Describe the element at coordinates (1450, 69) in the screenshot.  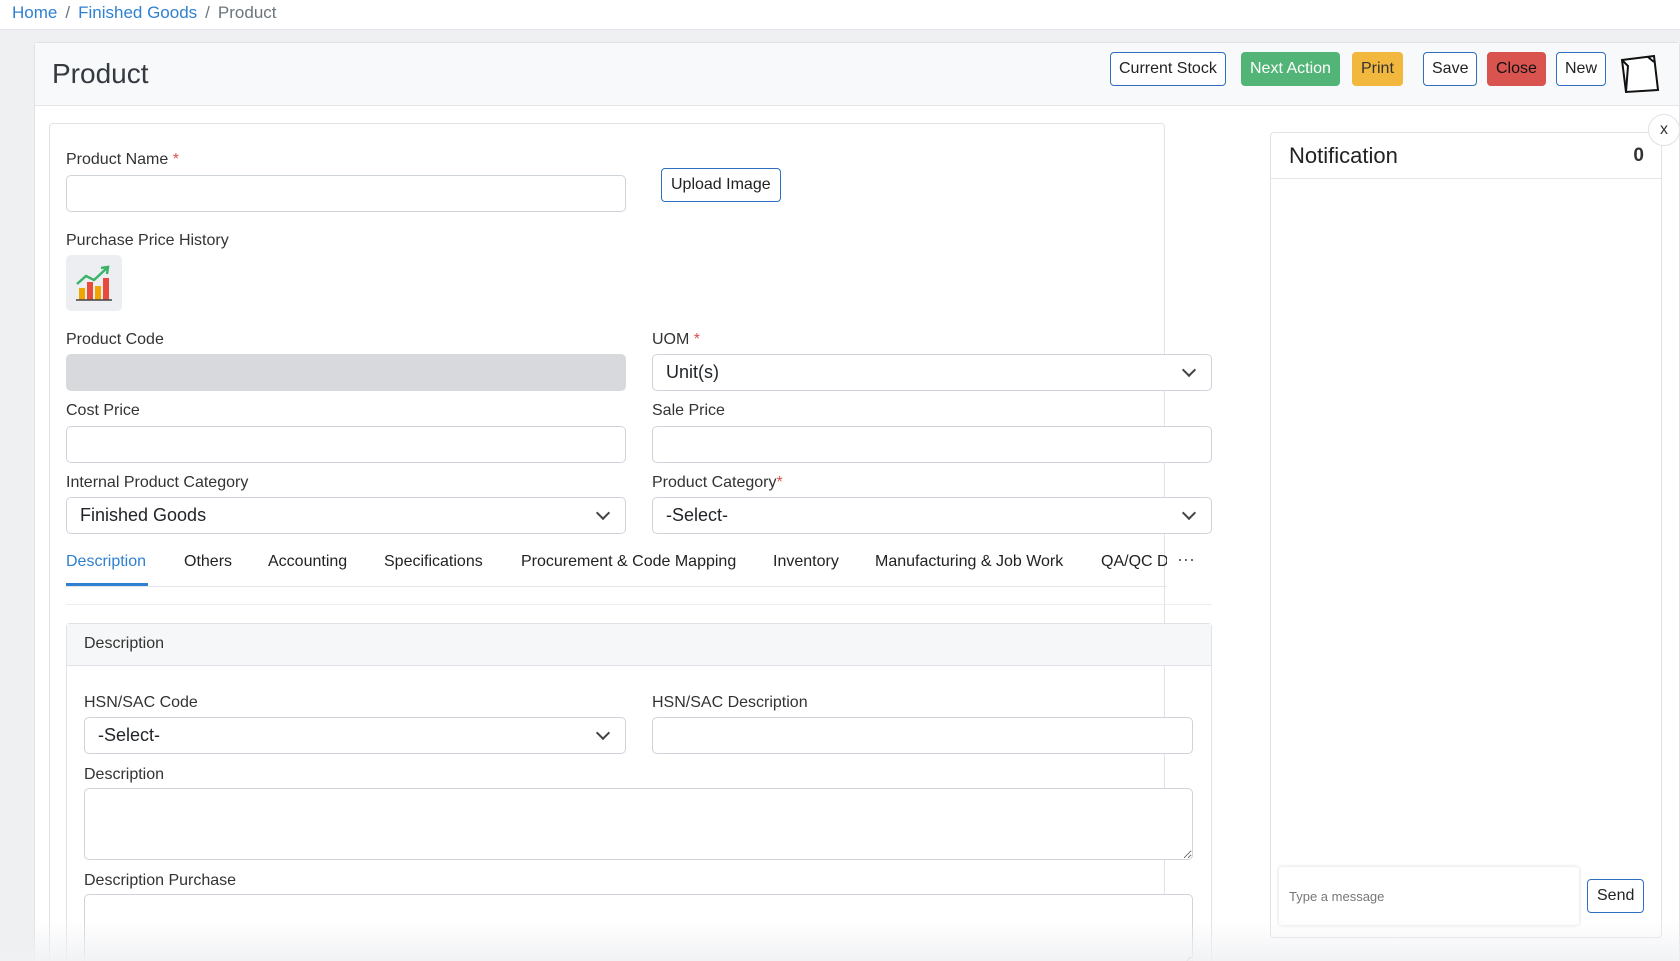
I see `save-button: Save` at that location.